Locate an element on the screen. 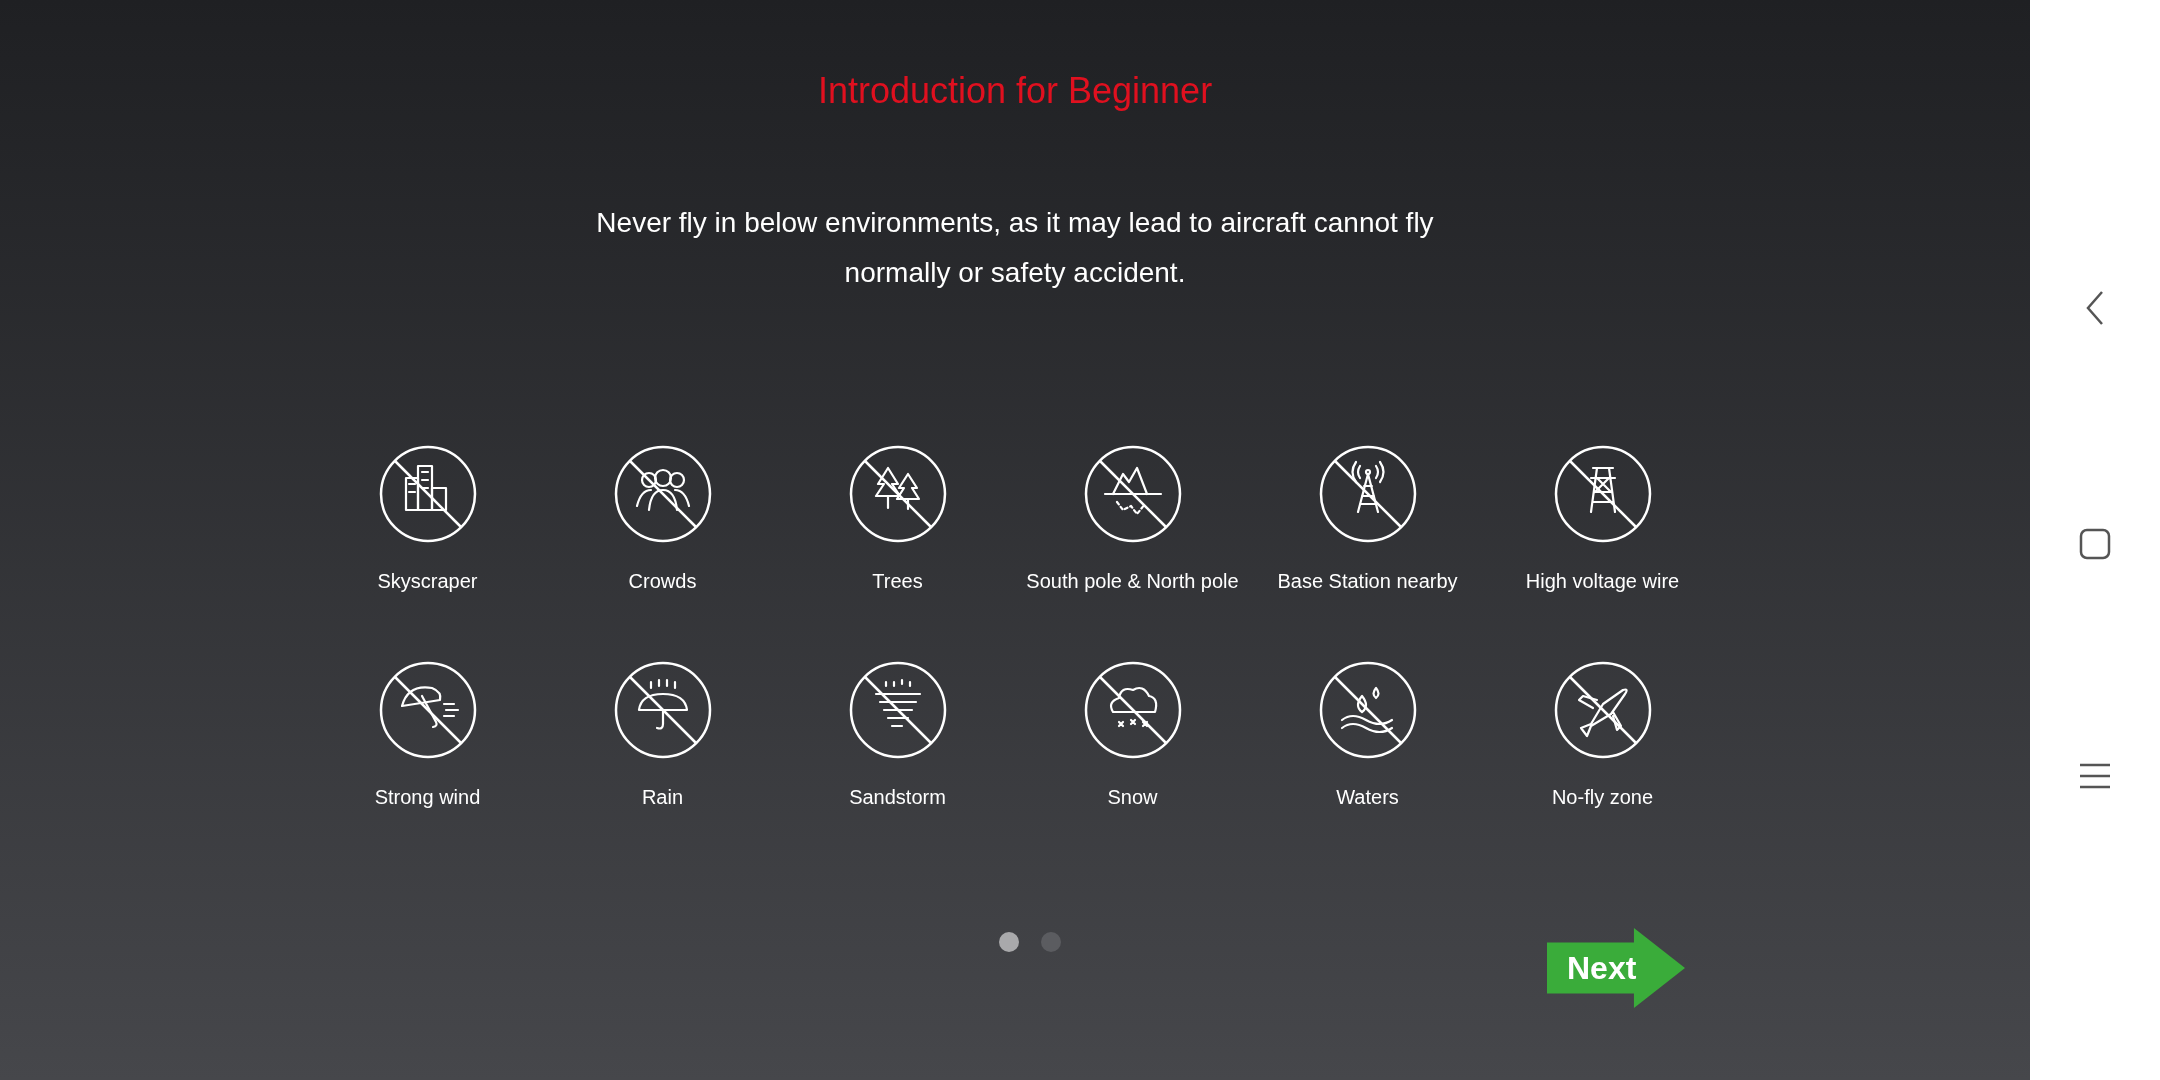 Image resolution: width=2160 pixels, height=1080 pixels. environment-label: Crowds is located at coordinates (662, 581).